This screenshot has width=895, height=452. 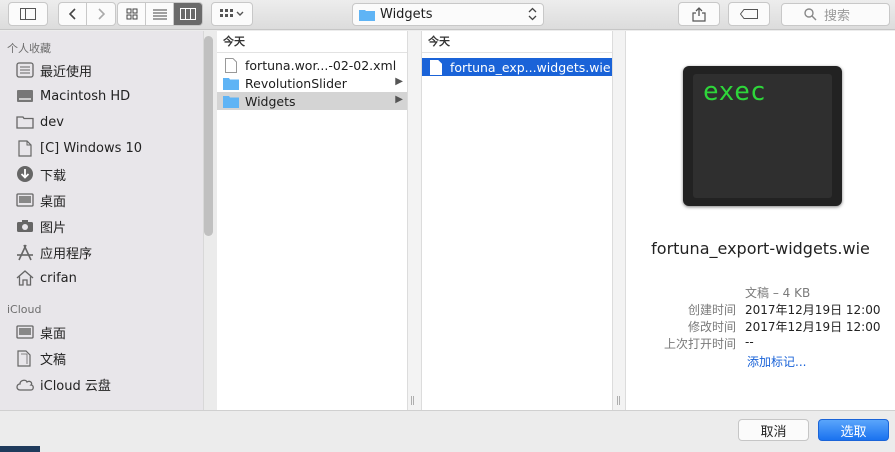 I want to click on modified-value: 2017年12月19日 12:00, so click(x=813, y=327).